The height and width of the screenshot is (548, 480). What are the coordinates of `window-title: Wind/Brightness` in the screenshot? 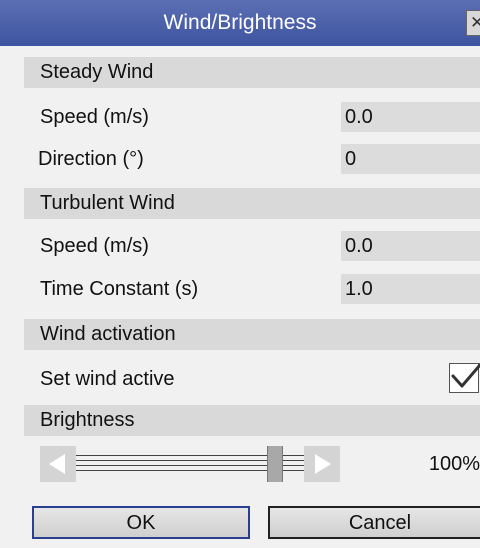 It's located at (240, 22).